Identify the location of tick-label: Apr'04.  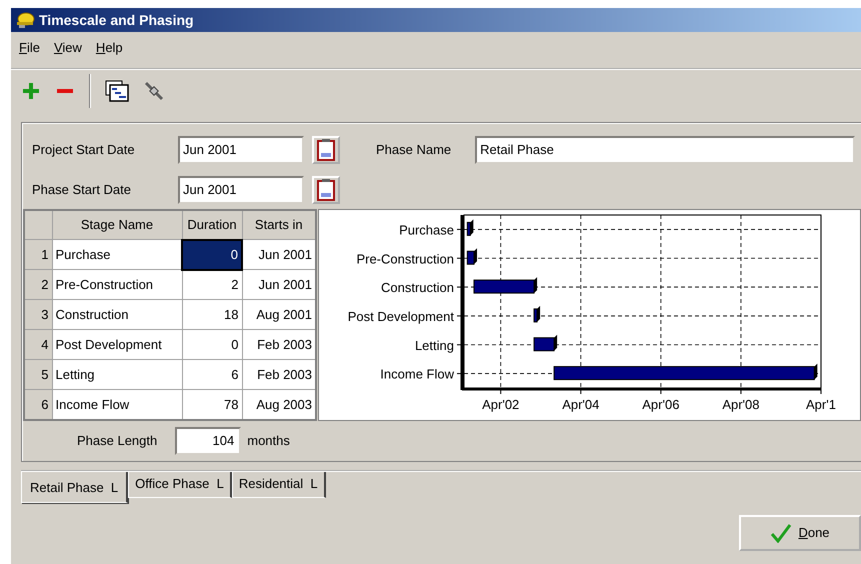
(581, 404).